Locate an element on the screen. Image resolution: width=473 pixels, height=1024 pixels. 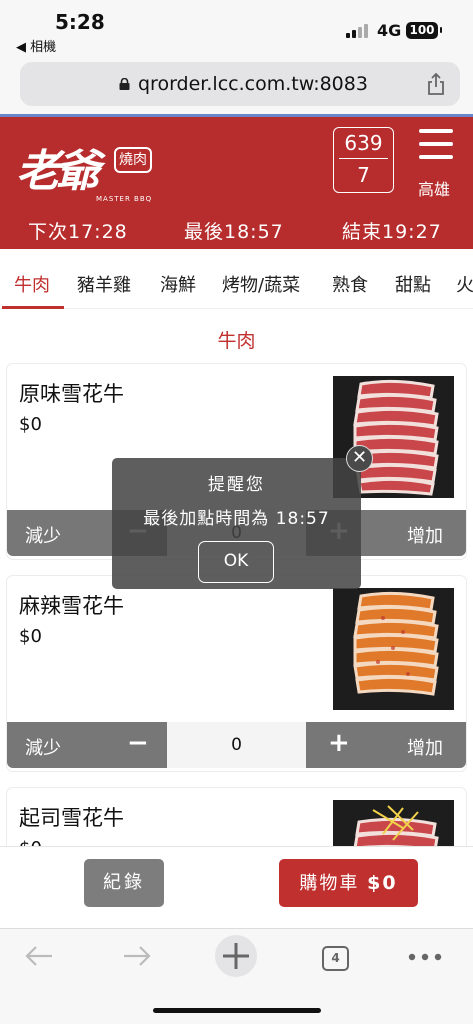
next-order-time: 下次17:28 is located at coordinates (78, 232).